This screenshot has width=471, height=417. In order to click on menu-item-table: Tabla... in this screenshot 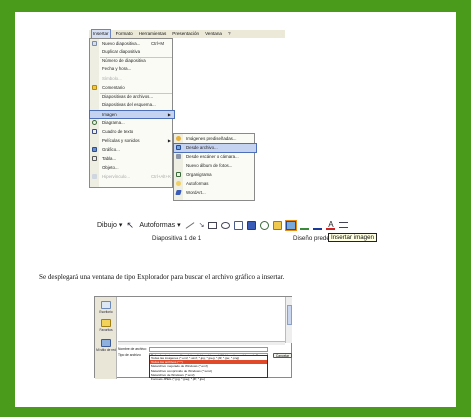, I will do `click(132, 159)`.